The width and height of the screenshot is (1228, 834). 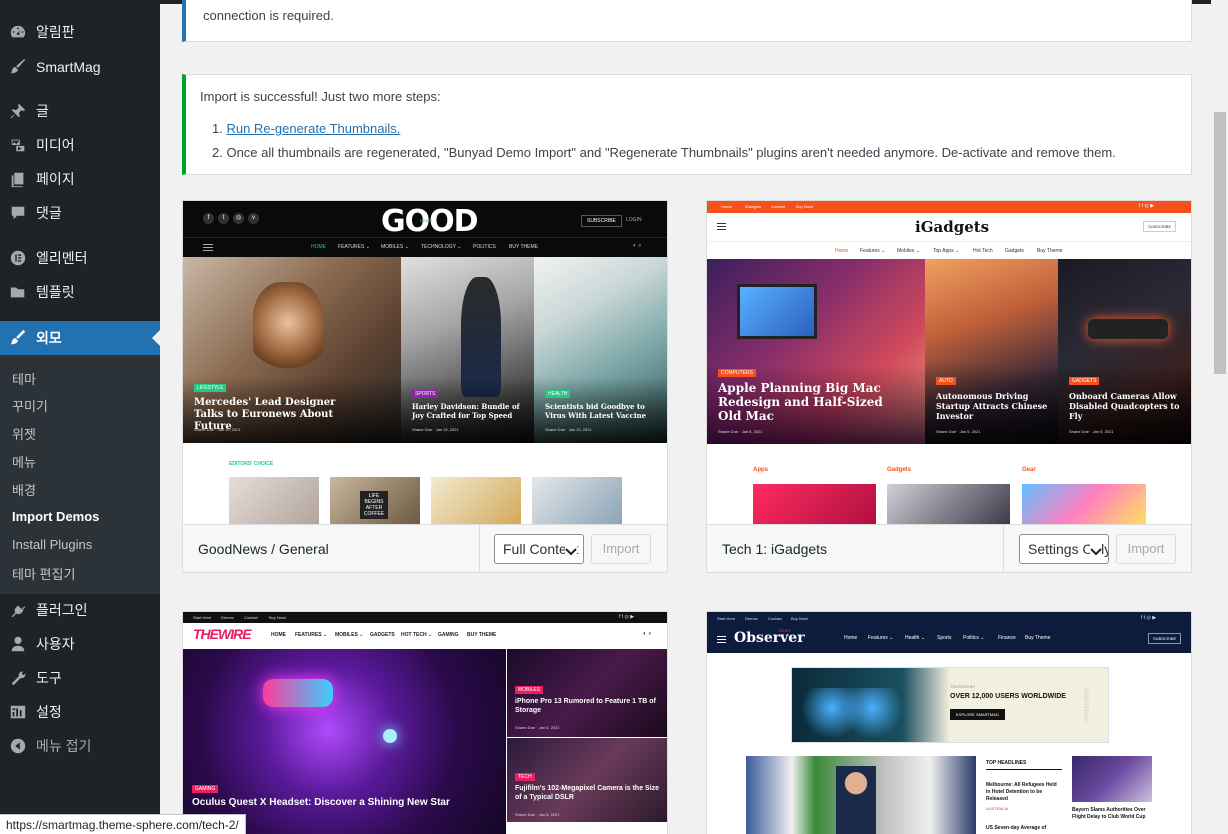 I want to click on submenu-customize: 꾸미기, so click(x=30, y=405).